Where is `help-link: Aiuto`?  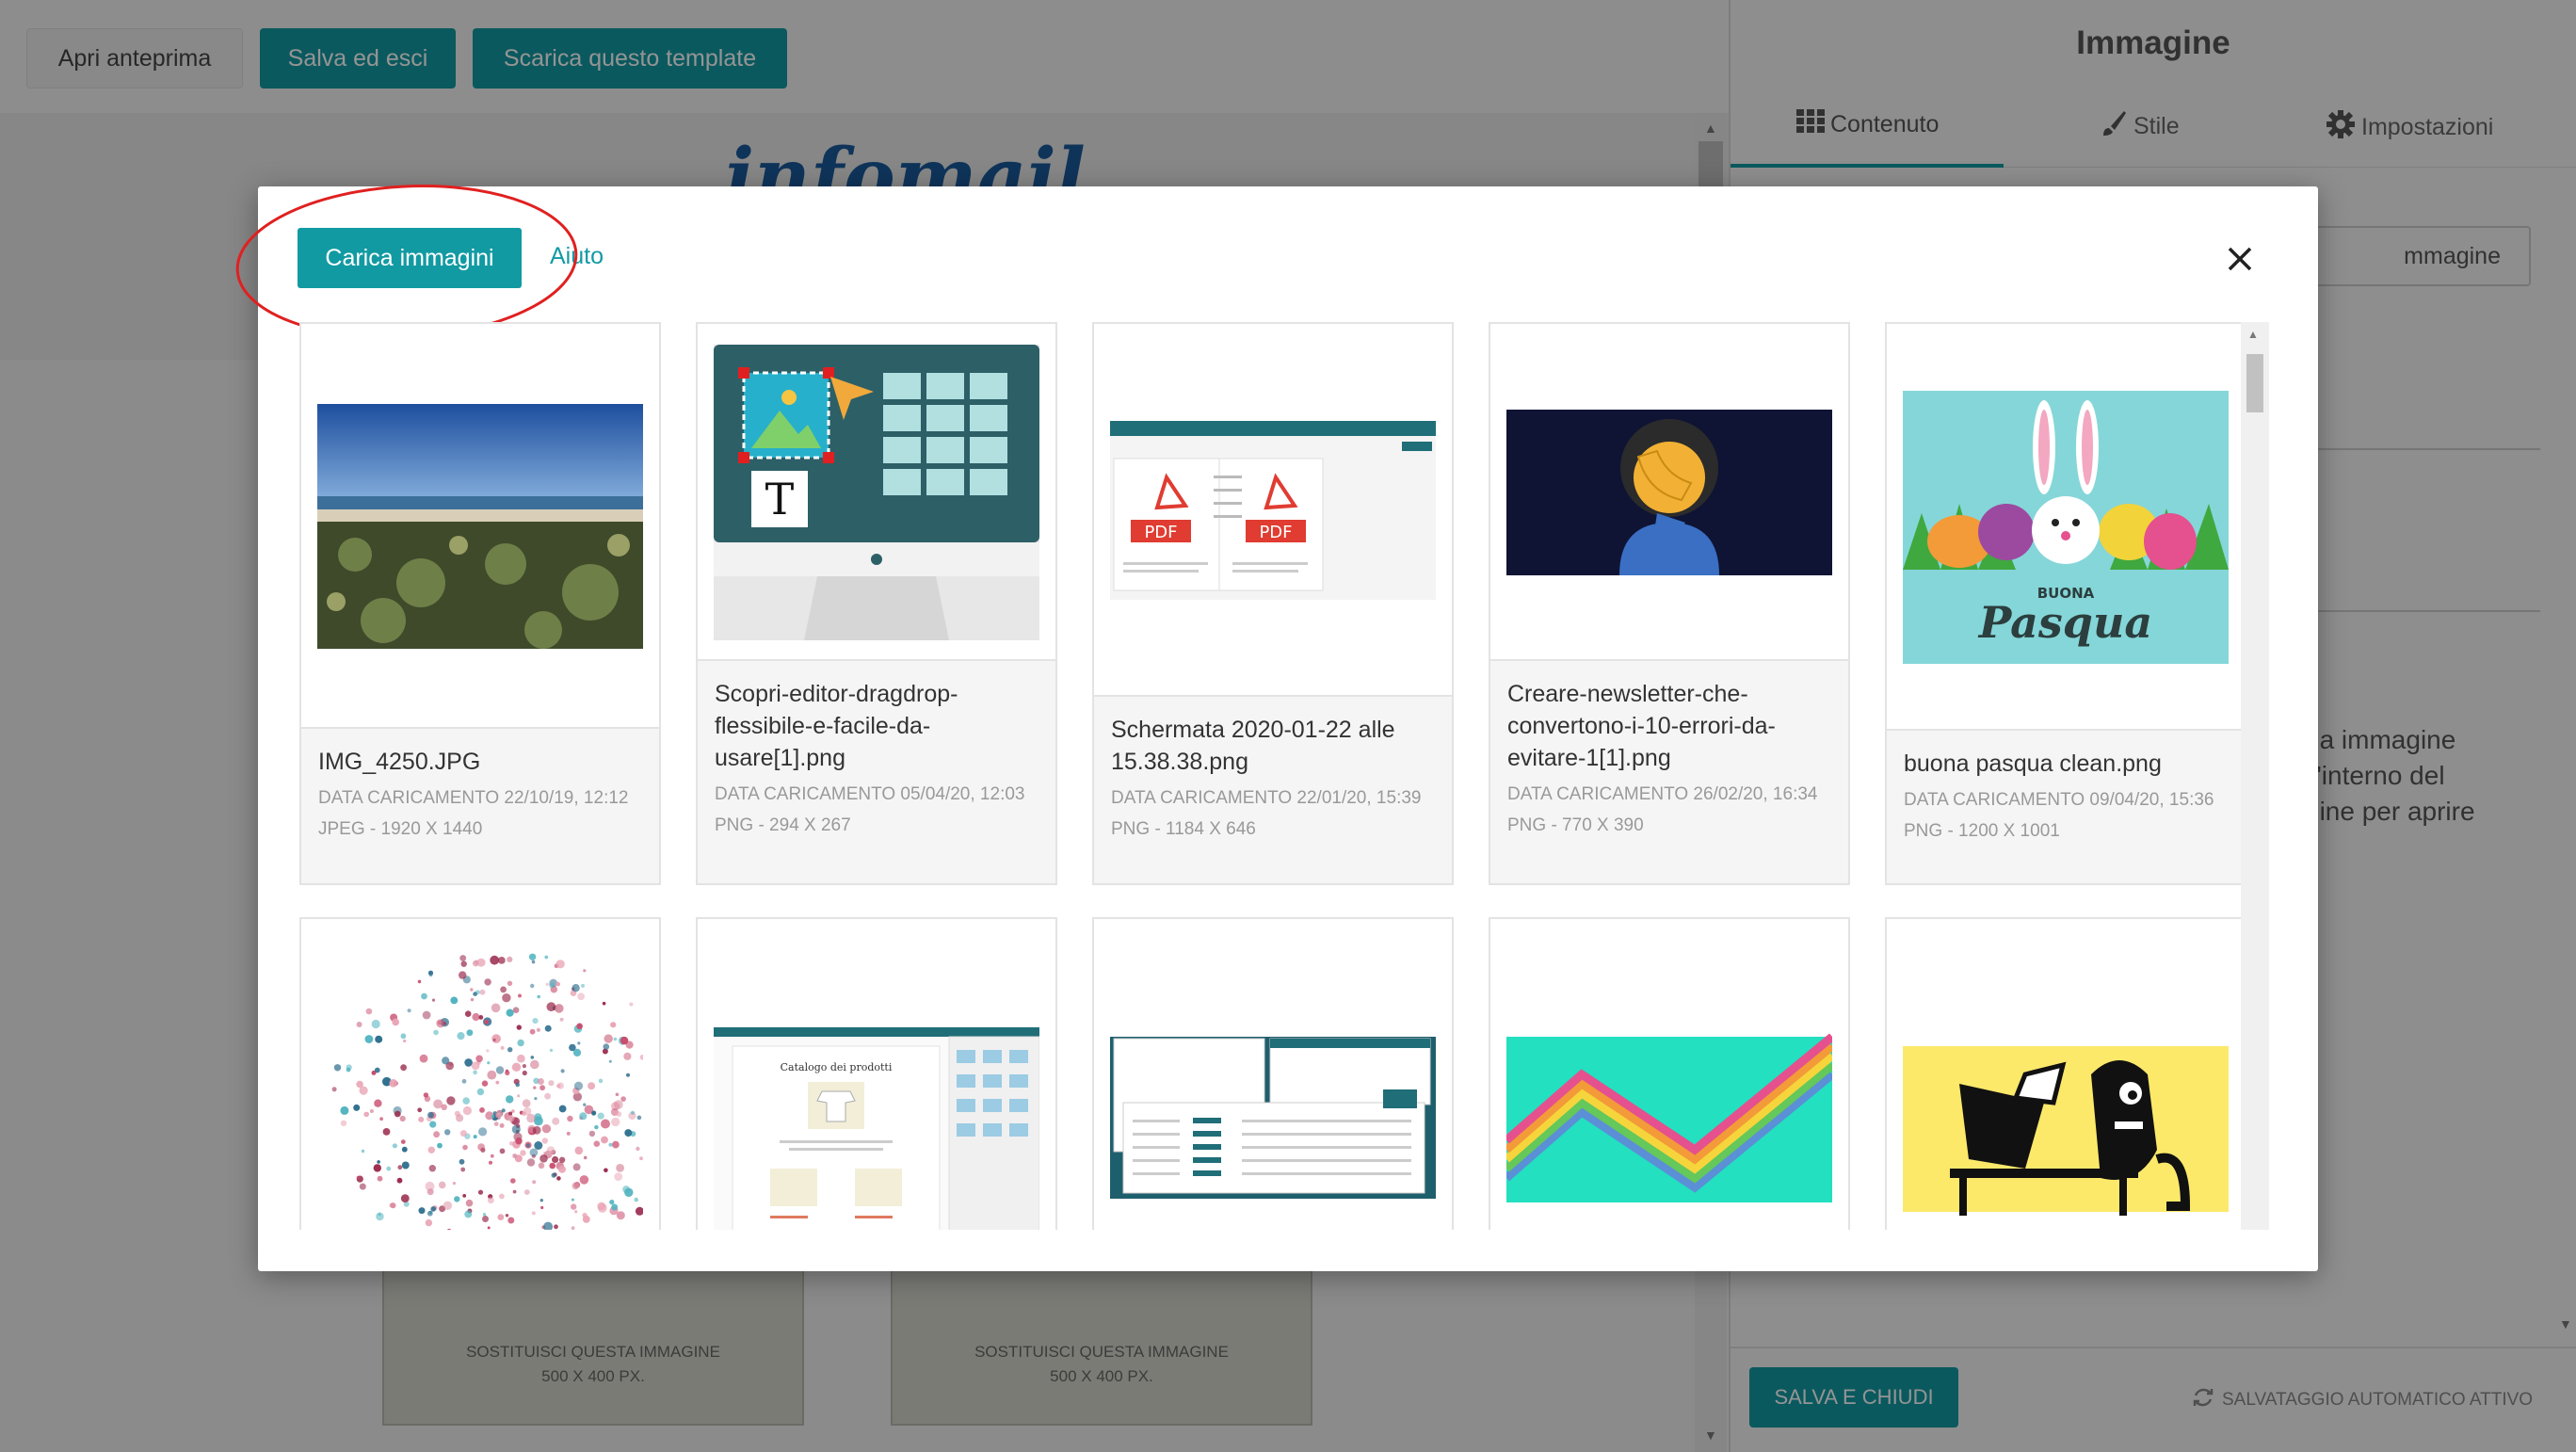
help-link: Aiuto is located at coordinates (577, 256).